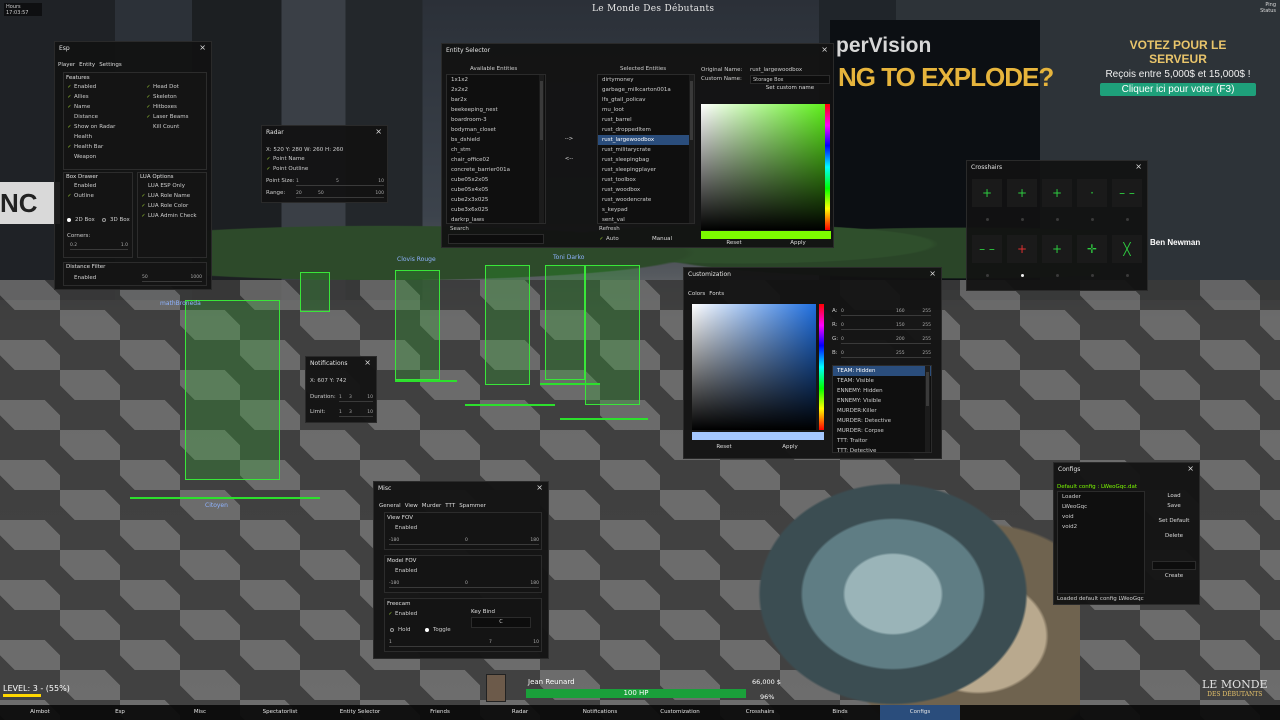  Describe the element at coordinates (356, 413) in the screenshot. I see `limit-slider: 1 3 10` at that location.